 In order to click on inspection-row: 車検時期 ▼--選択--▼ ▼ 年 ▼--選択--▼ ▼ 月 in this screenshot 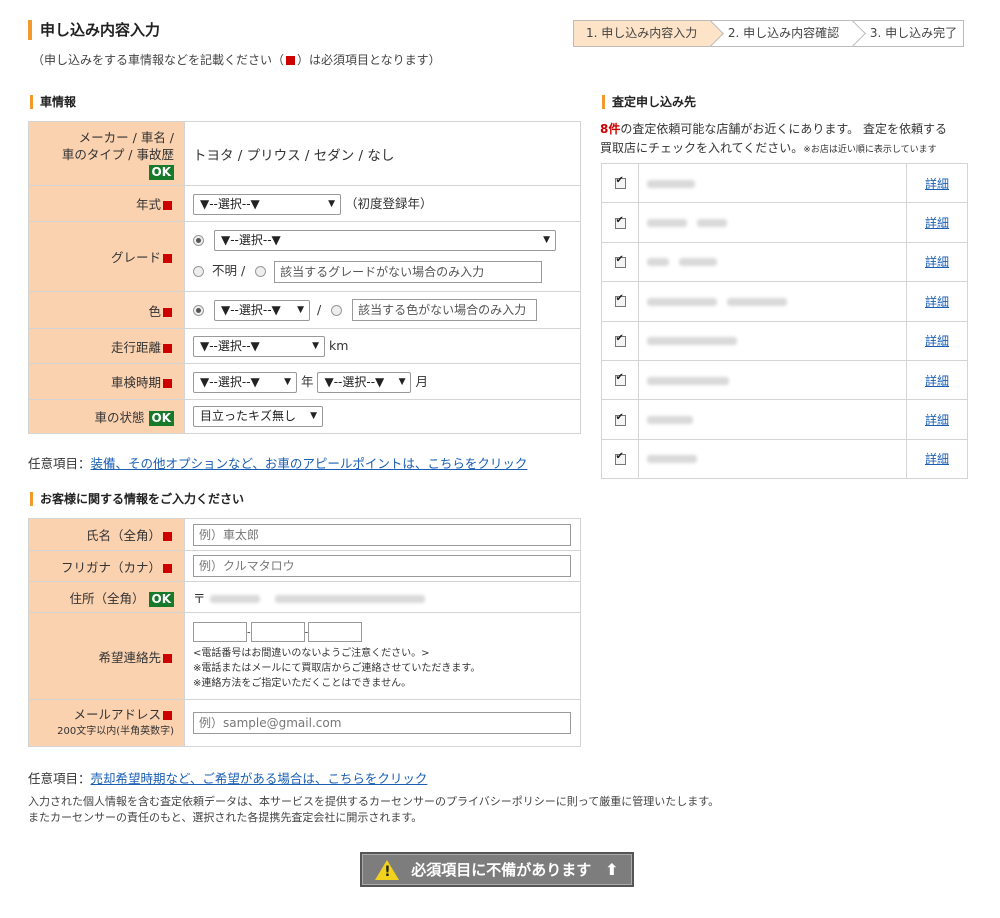, I will do `click(304, 381)`.